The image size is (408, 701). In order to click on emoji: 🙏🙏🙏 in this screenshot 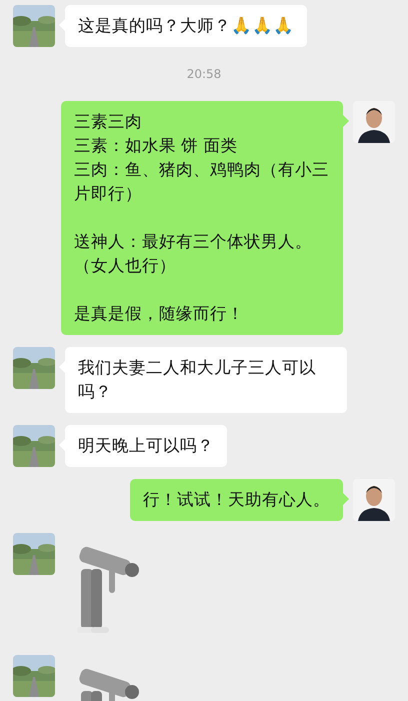, I will do `click(262, 25)`.